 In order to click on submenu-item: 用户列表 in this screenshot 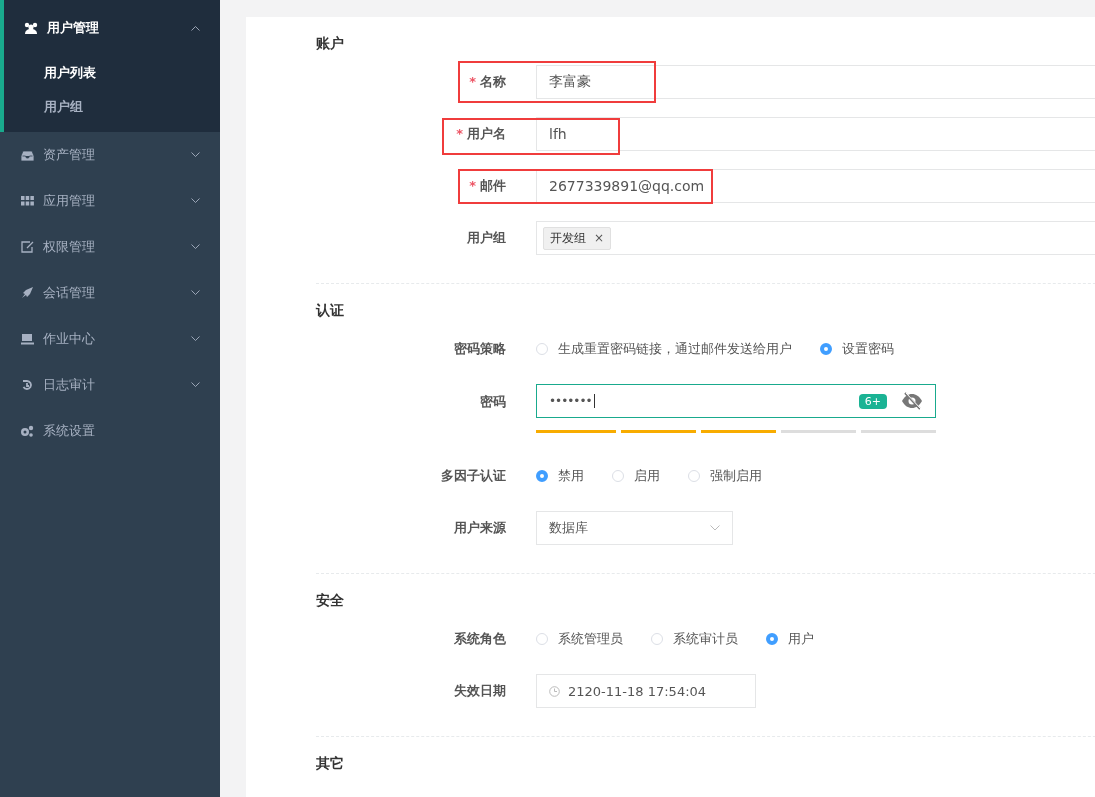, I will do `click(112, 73)`.